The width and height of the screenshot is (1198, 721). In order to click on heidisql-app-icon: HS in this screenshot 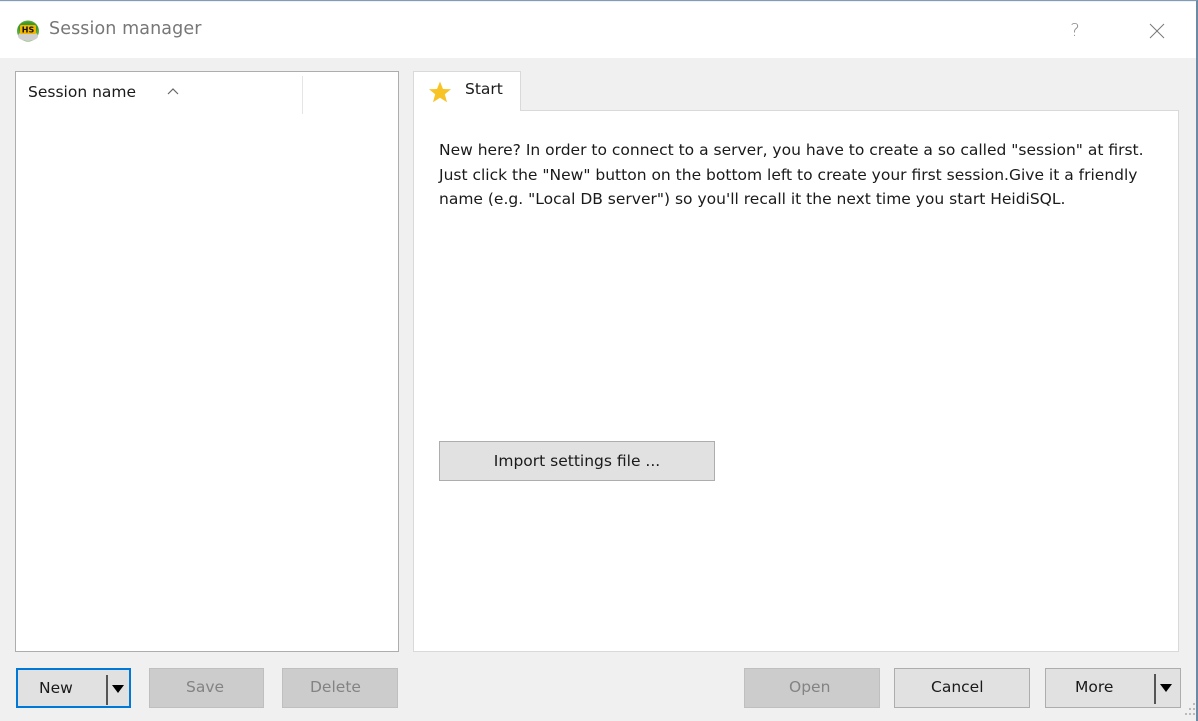, I will do `click(28, 31)`.